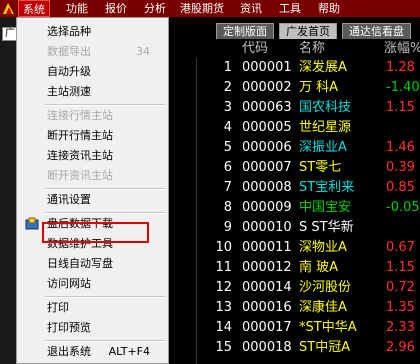 This screenshot has width=420, height=364. What do you see at coordinates (223, 347) in the screenshot?
I see `row-index: 15` at bounding box center [223, 347].